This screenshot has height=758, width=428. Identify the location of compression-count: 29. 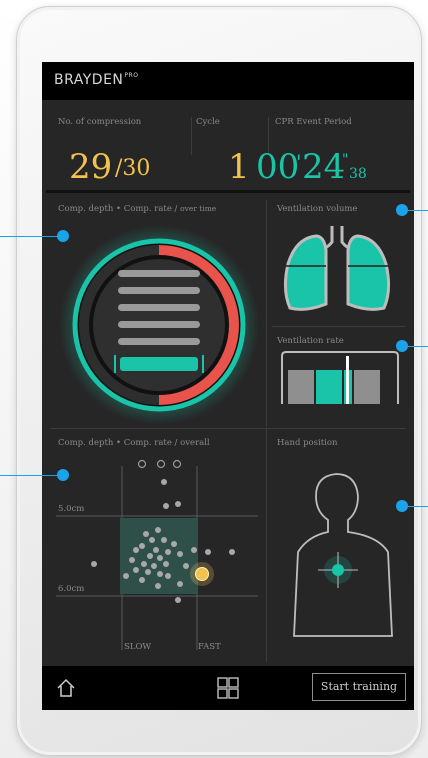
(91, 167).